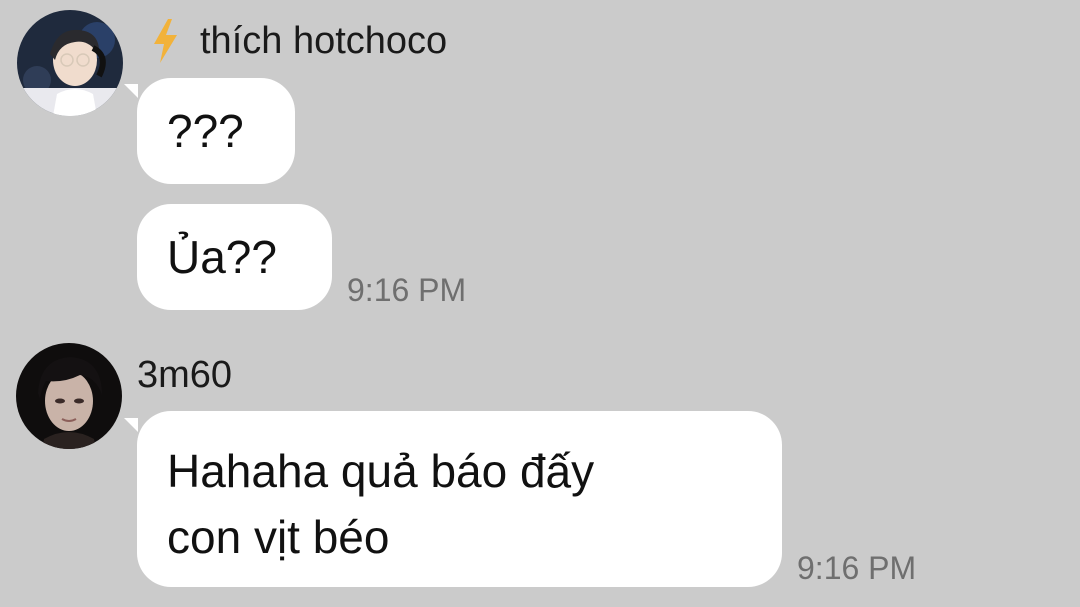 The width and height of the screenshot is (1080, 607). I want to click on sender-name: 3m60, so click(184, 375).